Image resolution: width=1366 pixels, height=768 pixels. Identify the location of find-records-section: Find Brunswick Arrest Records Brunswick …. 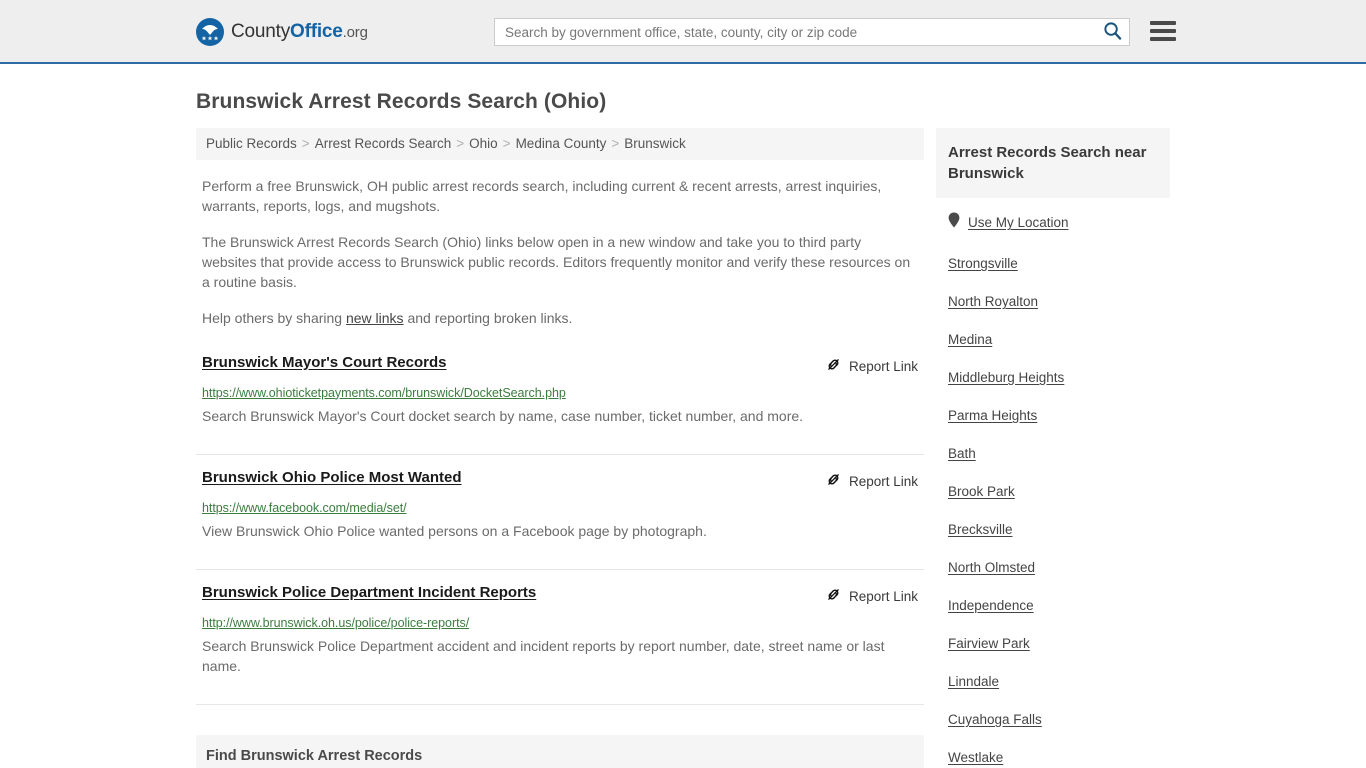
(560, 751).